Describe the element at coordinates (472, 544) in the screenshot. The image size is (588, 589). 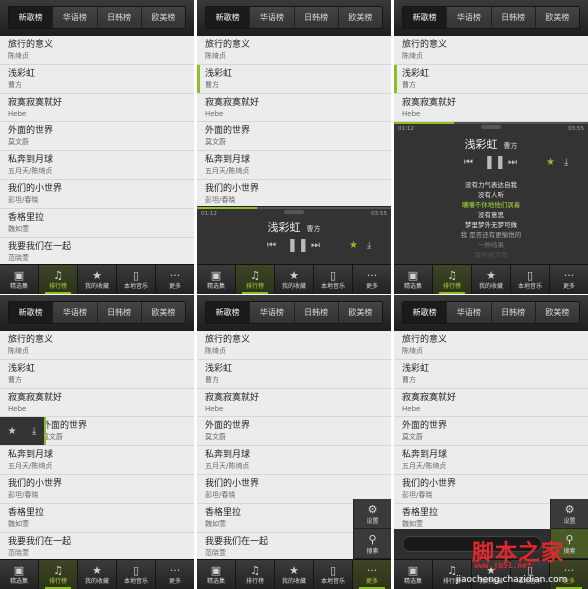
I see `search-input` at that location.